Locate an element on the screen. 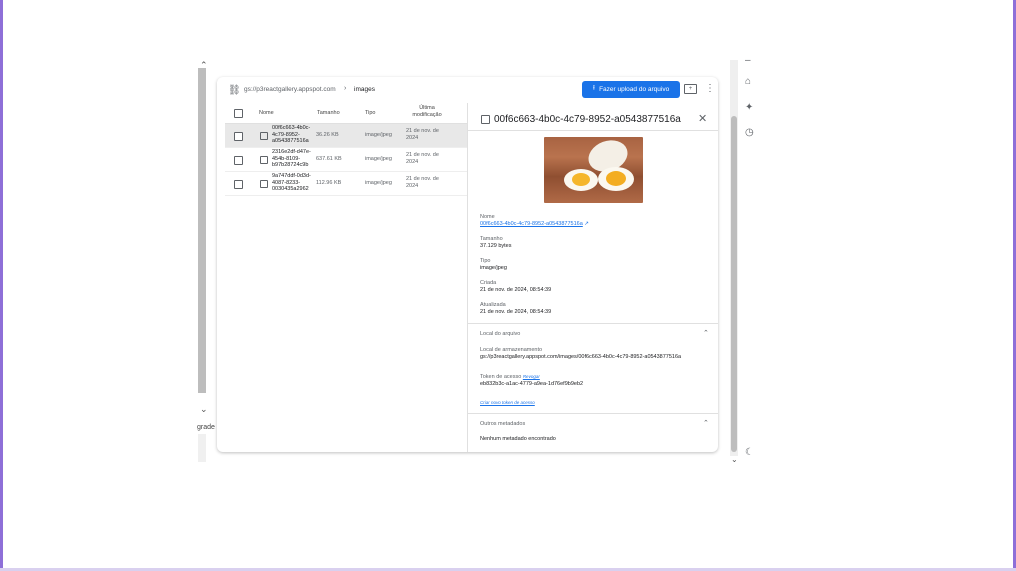 This screenshot has height=571, width=1016. updated-value: 21 de nov. de 2024, 08:54:39 is located at coordinates (516, 312).